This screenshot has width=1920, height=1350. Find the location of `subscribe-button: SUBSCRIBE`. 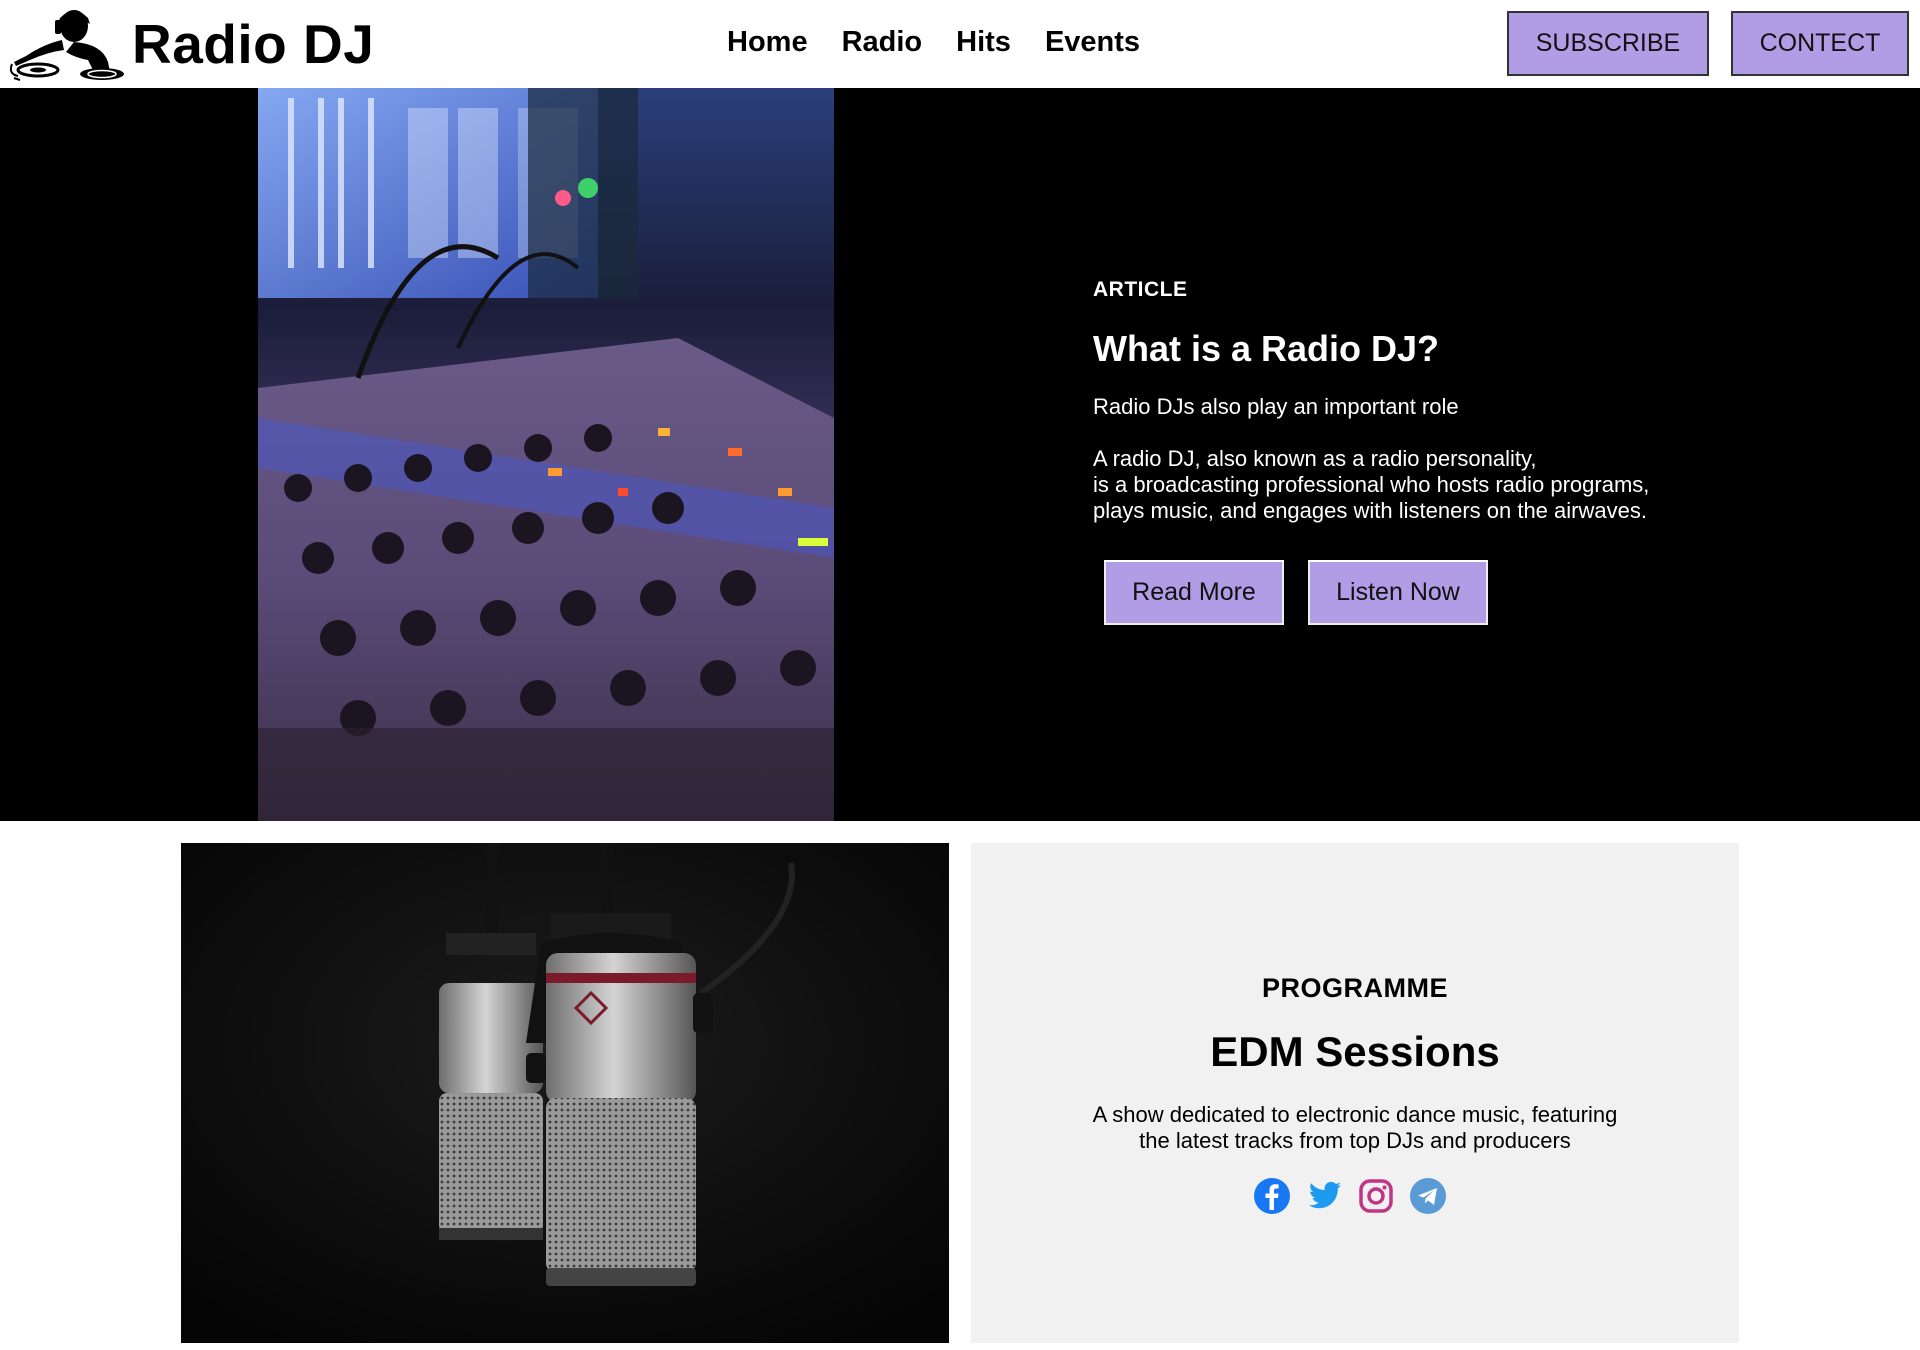

subscribe-button: SUBSCRIBE is located at coordinates (1608, 43).